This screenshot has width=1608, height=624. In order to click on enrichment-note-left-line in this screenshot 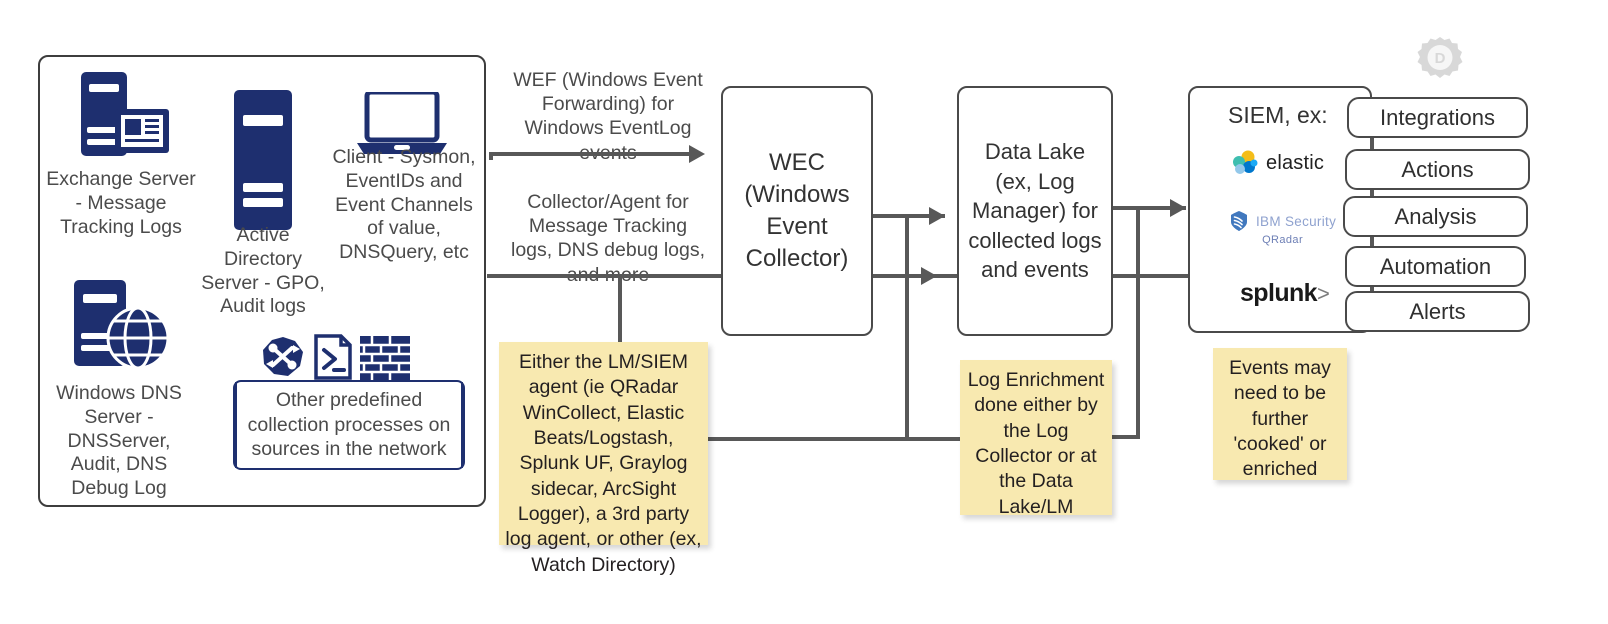, I will do `click(835, 439)`.